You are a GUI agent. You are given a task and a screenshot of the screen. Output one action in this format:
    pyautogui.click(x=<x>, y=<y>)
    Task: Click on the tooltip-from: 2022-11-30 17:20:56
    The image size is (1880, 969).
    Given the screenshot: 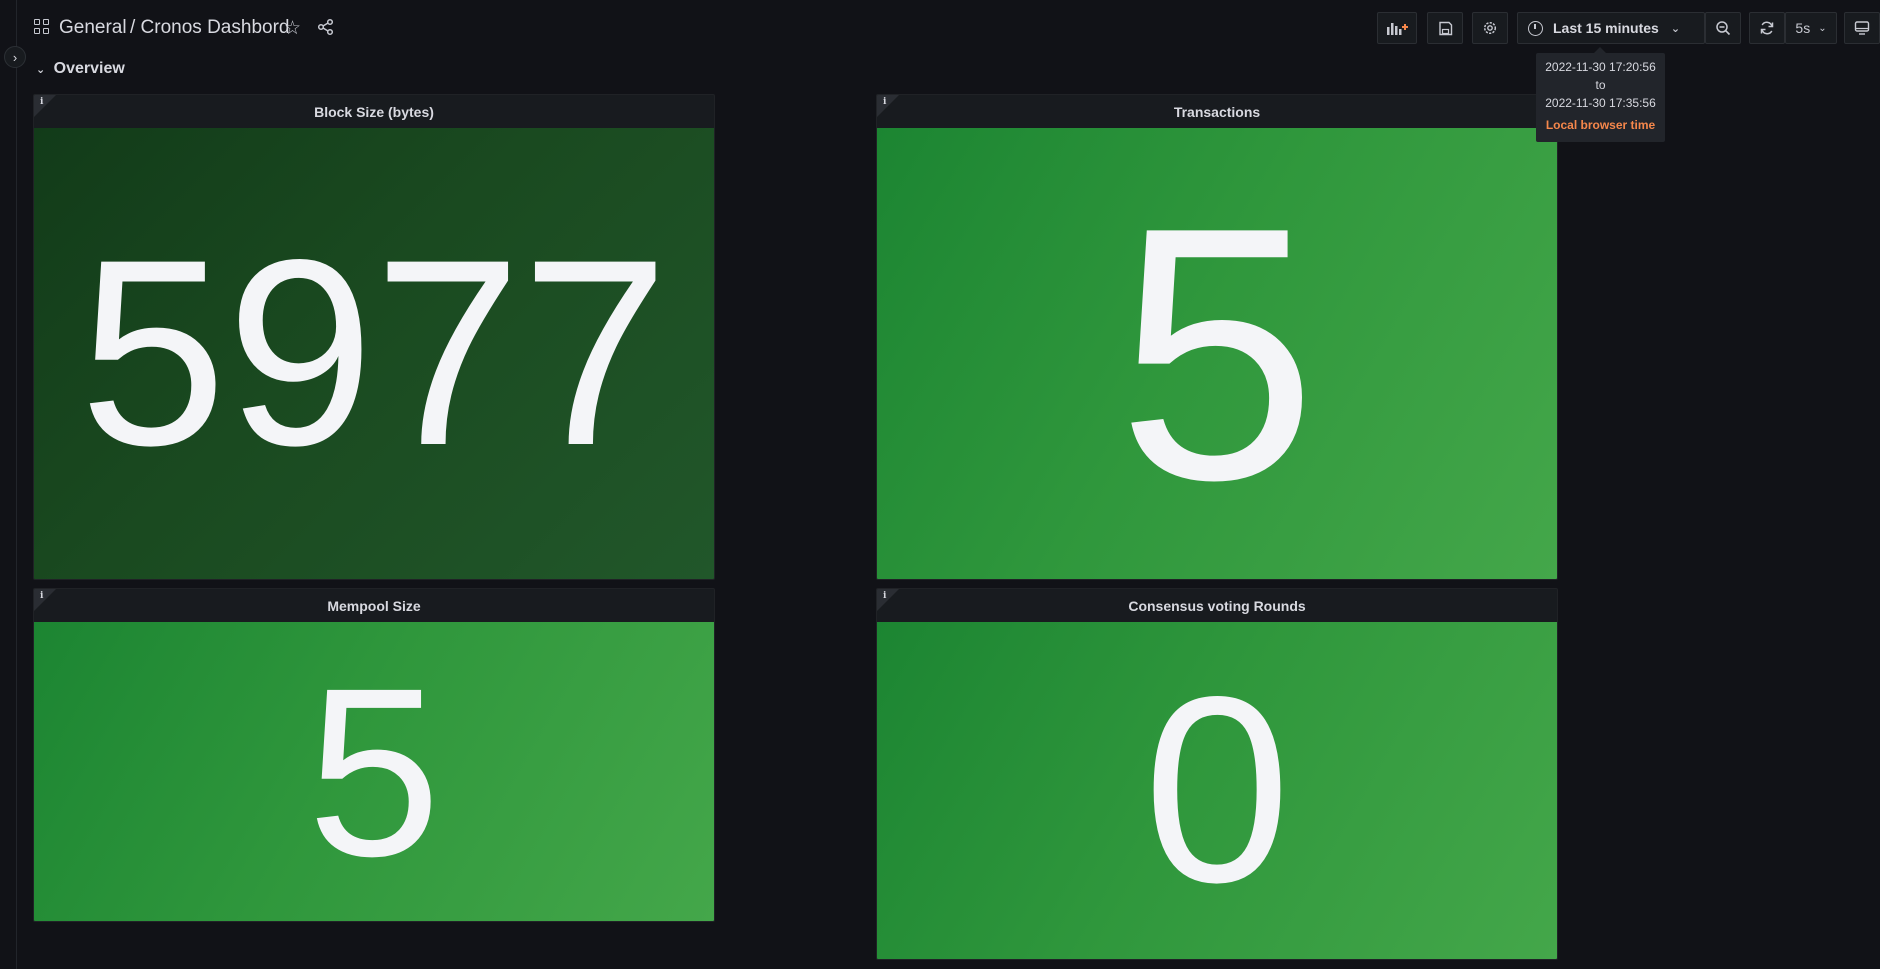 What is the action you would take?
    pyautogui.click(x=1600, y=67)
    